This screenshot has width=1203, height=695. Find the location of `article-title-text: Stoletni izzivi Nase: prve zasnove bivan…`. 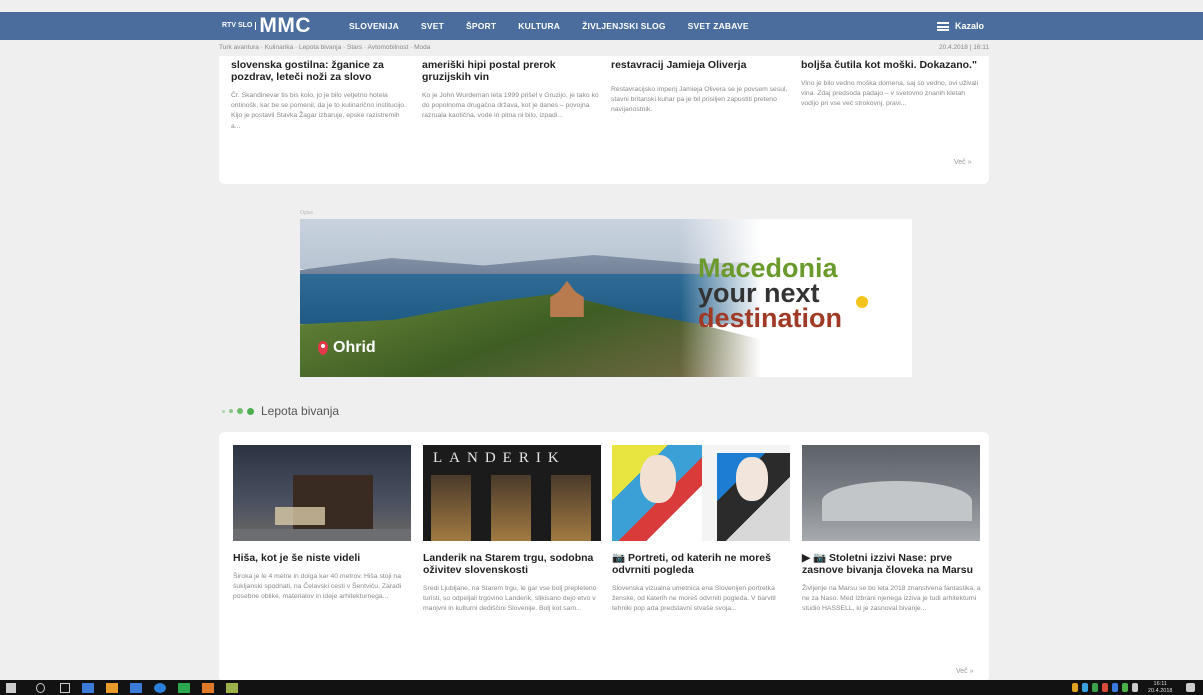

article-title-text: Stoletni izzivi Nase: prve zasnove bivan… is located at coordinates (887, 564).